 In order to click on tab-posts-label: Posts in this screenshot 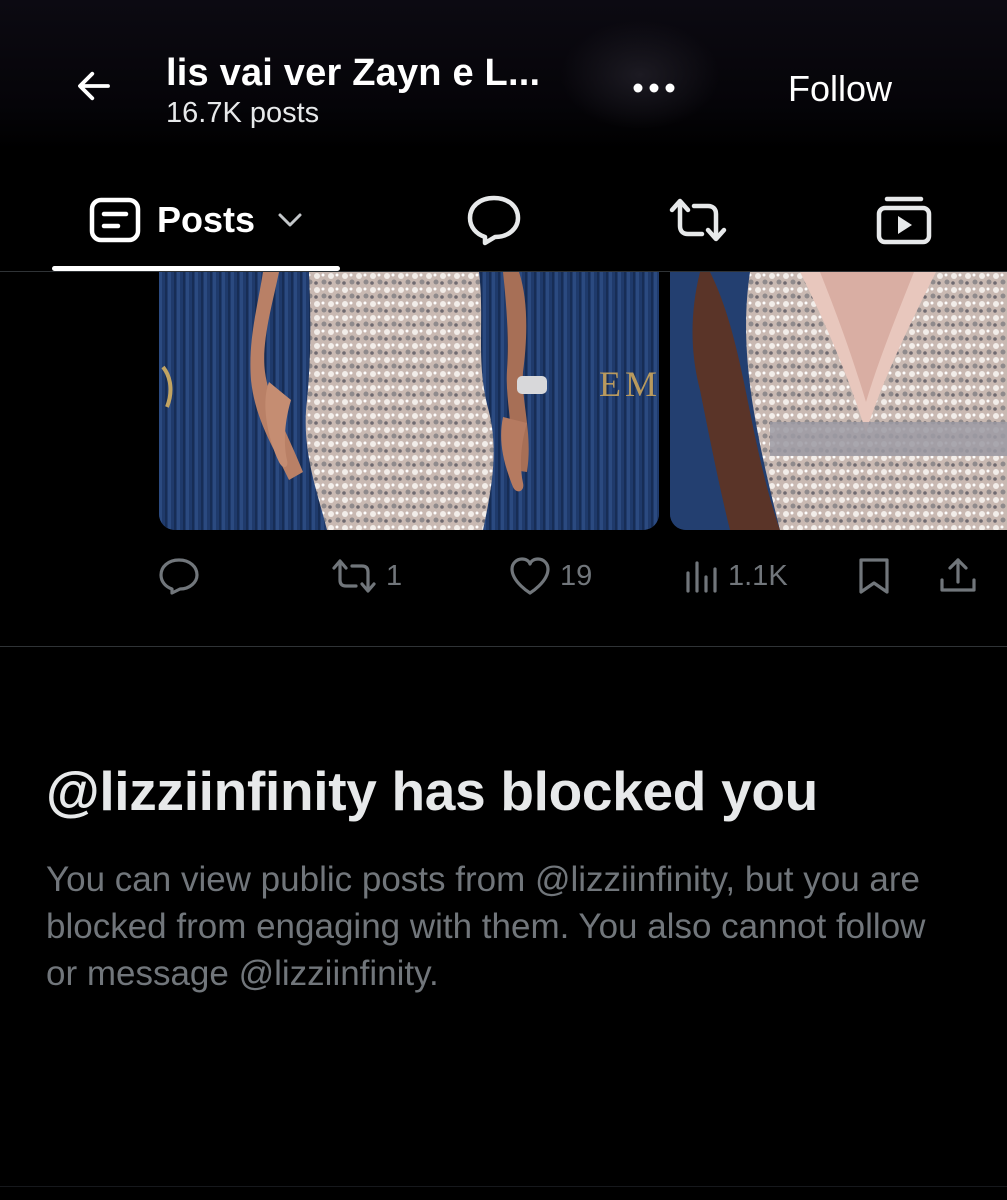, I will do `click(206, 219)`.